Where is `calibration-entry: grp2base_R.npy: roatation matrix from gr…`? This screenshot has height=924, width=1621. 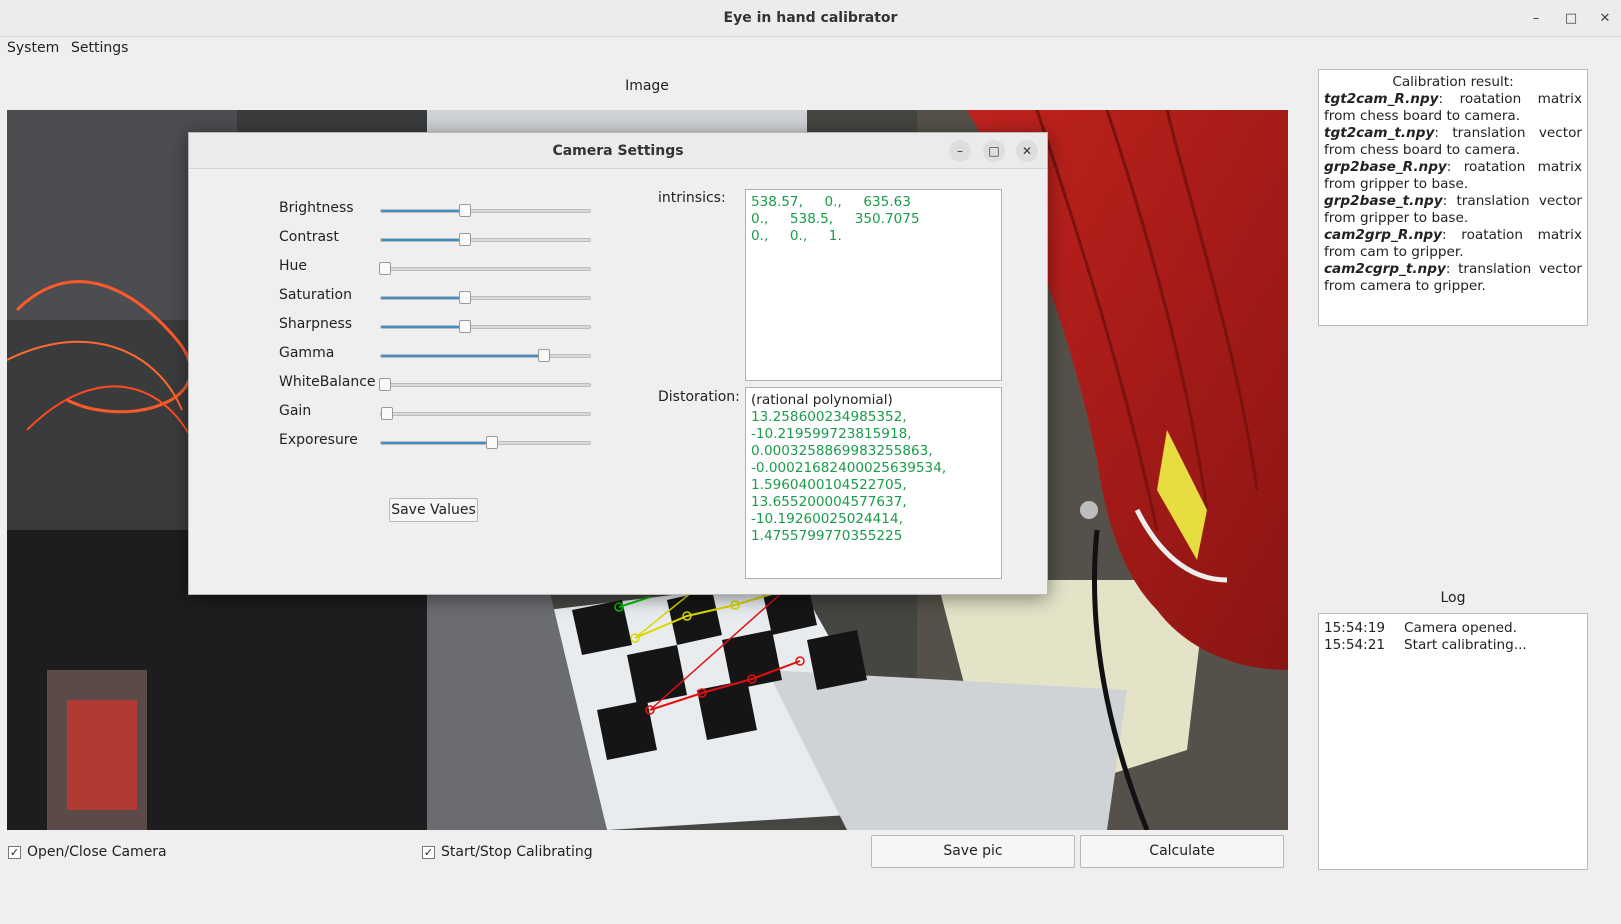
calibration-entry: grp2base_R.npy: roatation matrix from gr… is located at coordinates (1453, 176).